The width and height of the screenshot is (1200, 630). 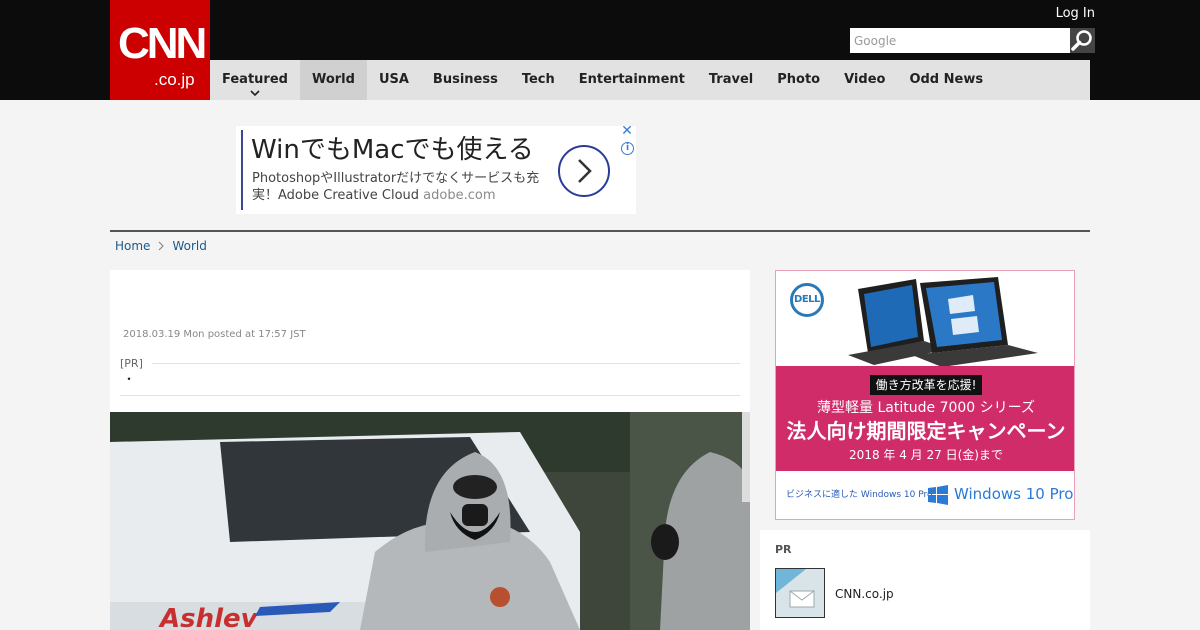 What do you see at coordinates (864, 594) in the screenshot?
I see `pr-item-name: CNN.co.jp` at bounding box center [864, 594].